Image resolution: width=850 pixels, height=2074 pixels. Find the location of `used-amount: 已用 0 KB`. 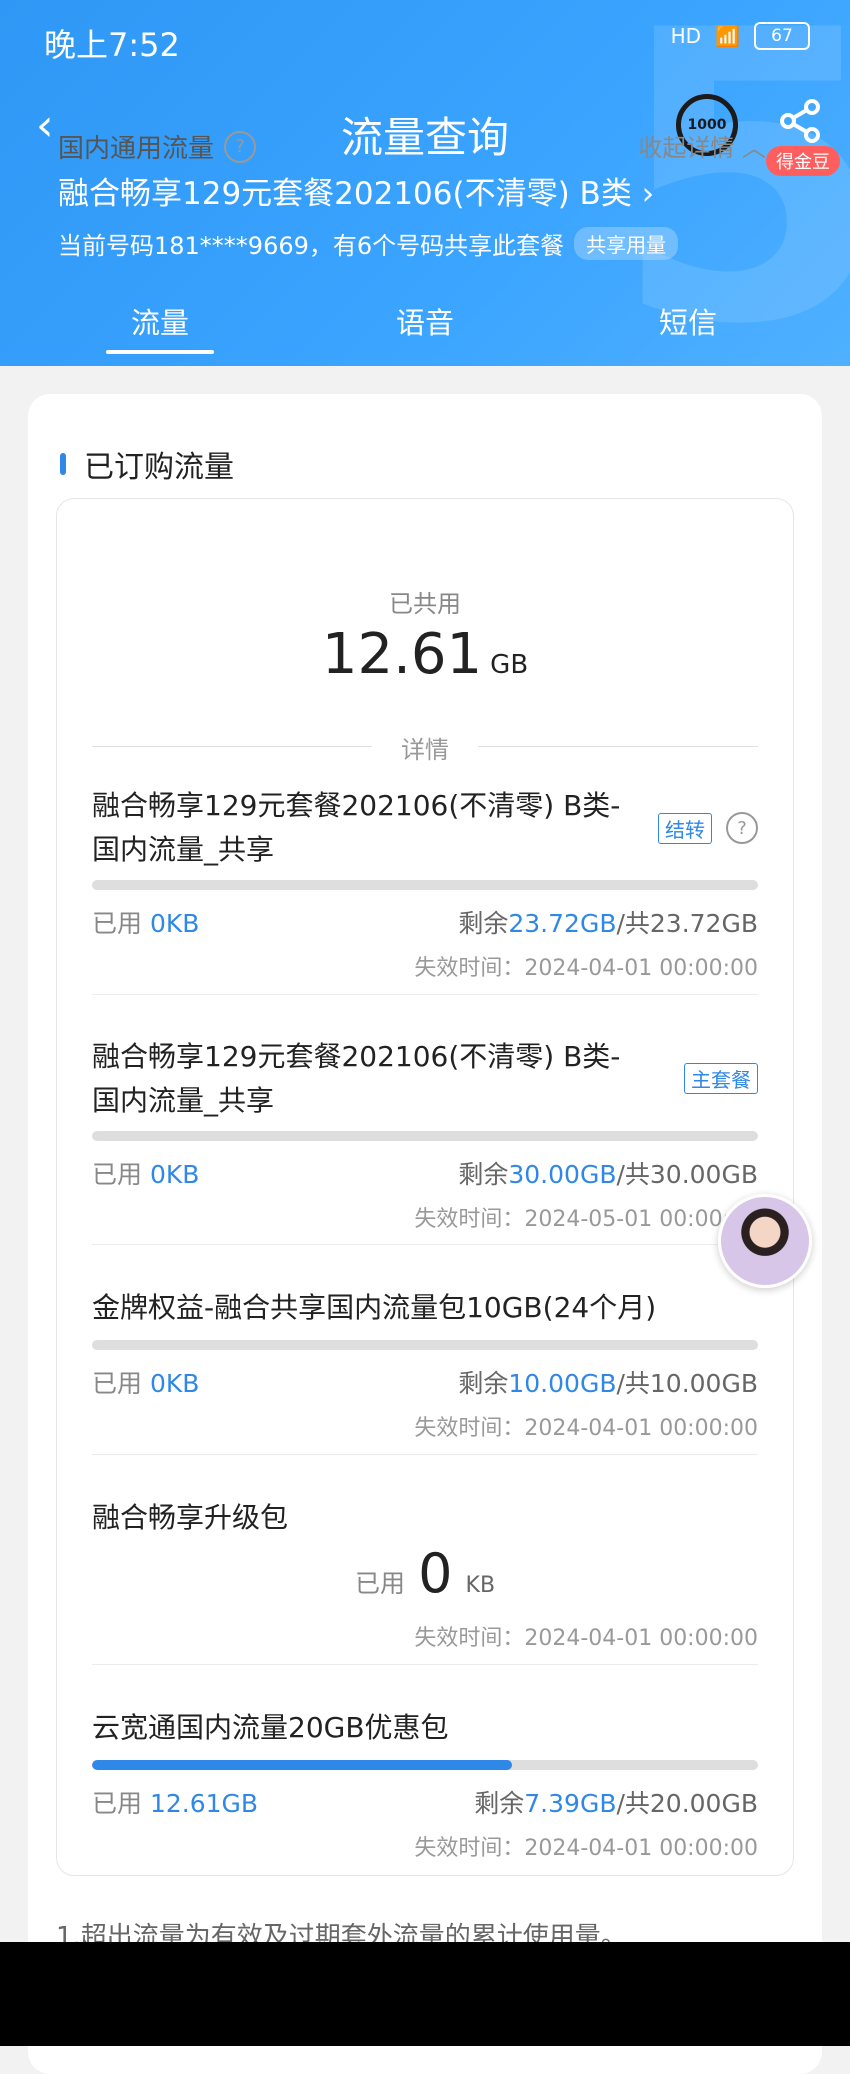

used-amount: 已用 0 KB is located at coordinates (425, 1573).